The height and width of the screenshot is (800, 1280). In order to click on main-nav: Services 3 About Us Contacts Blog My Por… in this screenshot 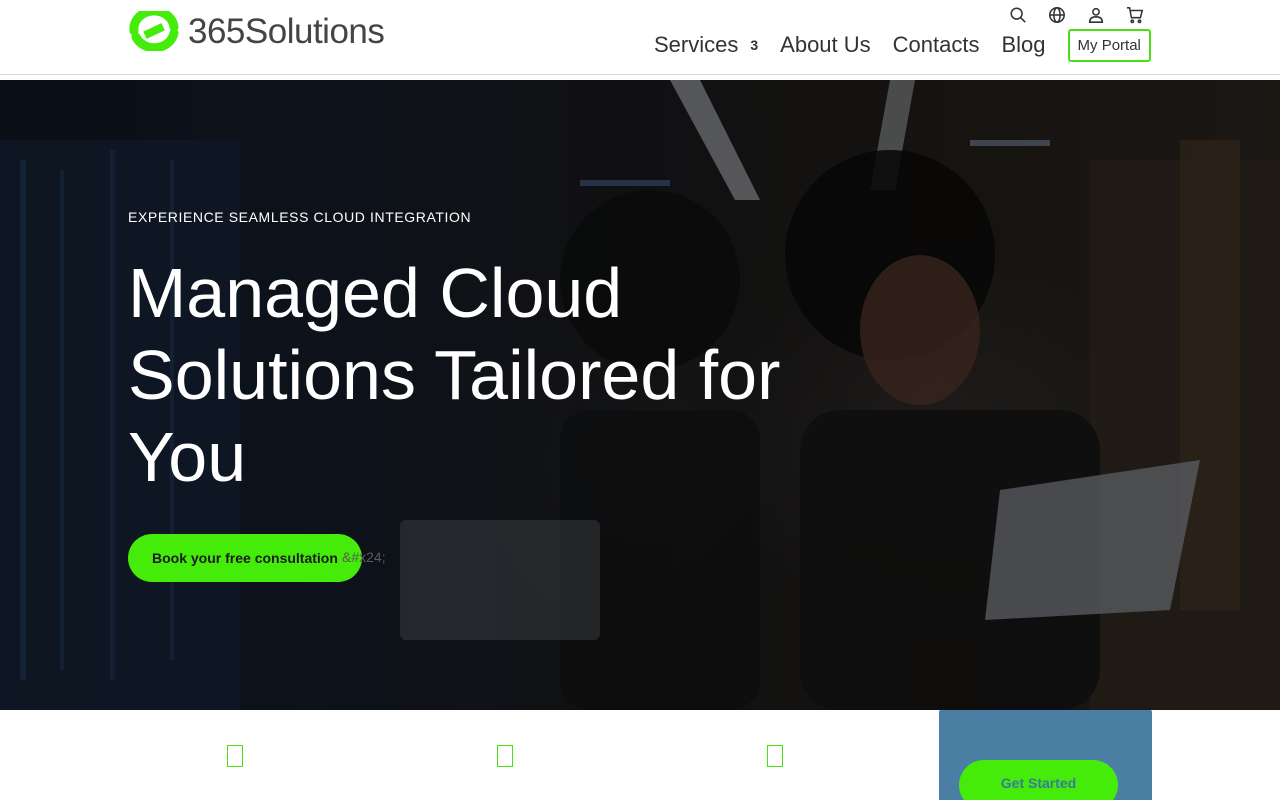, I will do `click(902, 45)`.